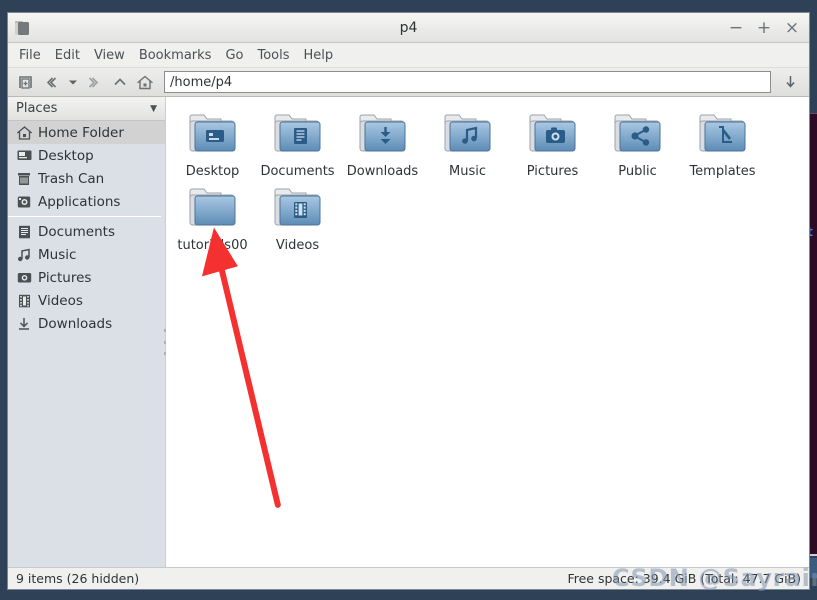 Image resolution: width=817 pixels, height=600 pixels. I want to click on folder-music-icon, so click(468, 135).